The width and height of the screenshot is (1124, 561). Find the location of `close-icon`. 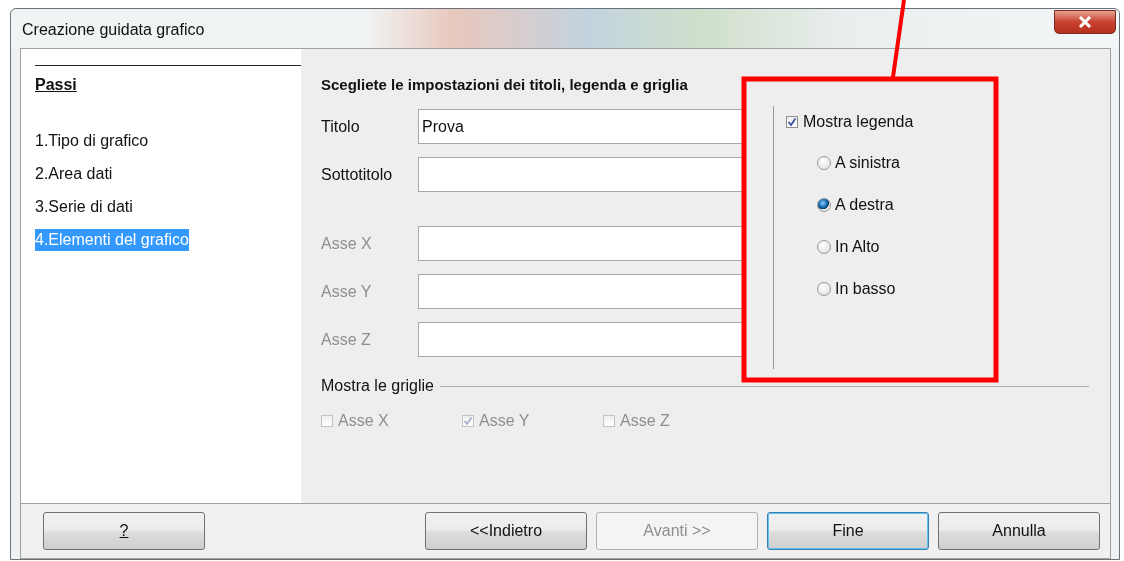

close-icon is located at coordinates (1085, 21).